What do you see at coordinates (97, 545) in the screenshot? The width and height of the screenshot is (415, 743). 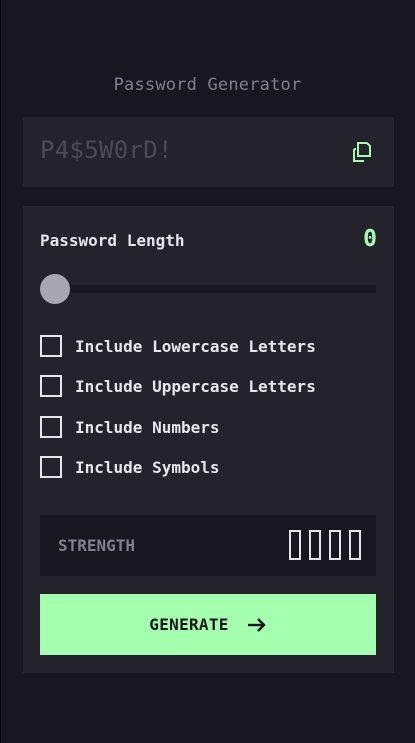 I see `strength-label: STRENGTH` at bounding box center [97, 545].